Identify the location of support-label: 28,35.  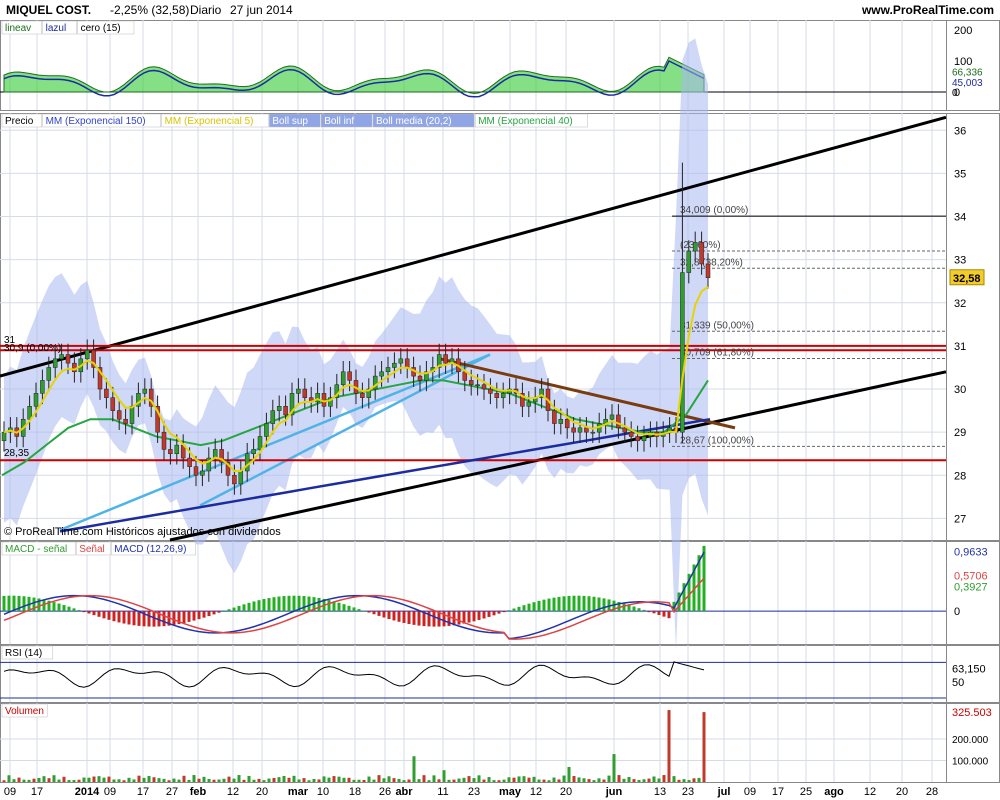
(16, 453).